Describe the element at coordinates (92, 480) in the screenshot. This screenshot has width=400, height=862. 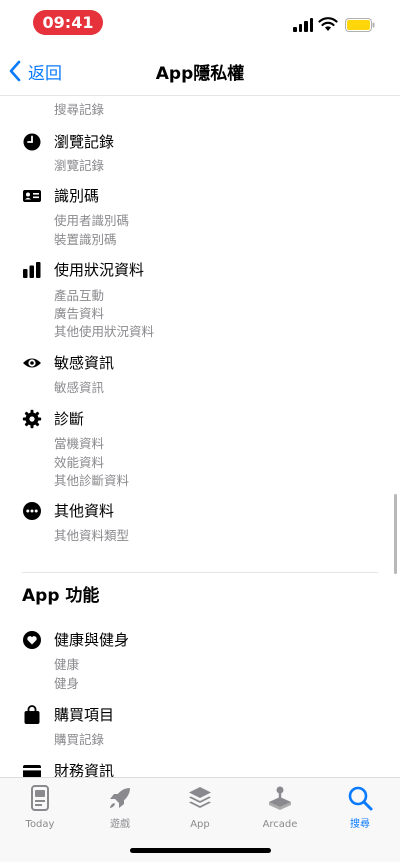
I see `subitem-other-diagnostics: 其他診斷資料` at that location.